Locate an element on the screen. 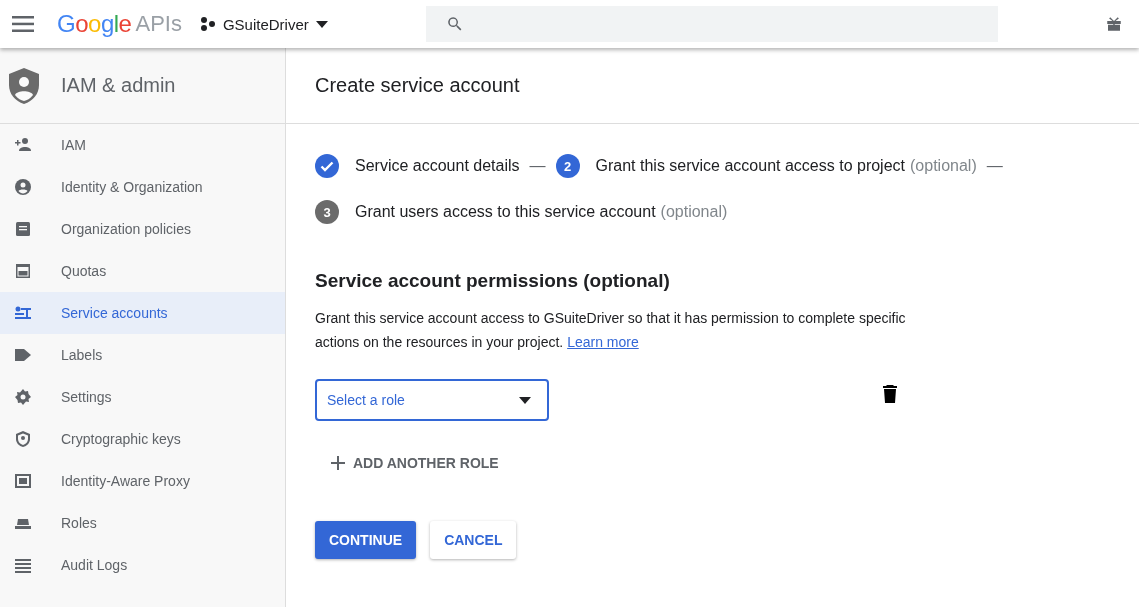 This screenshot has height=607, width=1139. person-add-icon is located at coordinates (23, 145).